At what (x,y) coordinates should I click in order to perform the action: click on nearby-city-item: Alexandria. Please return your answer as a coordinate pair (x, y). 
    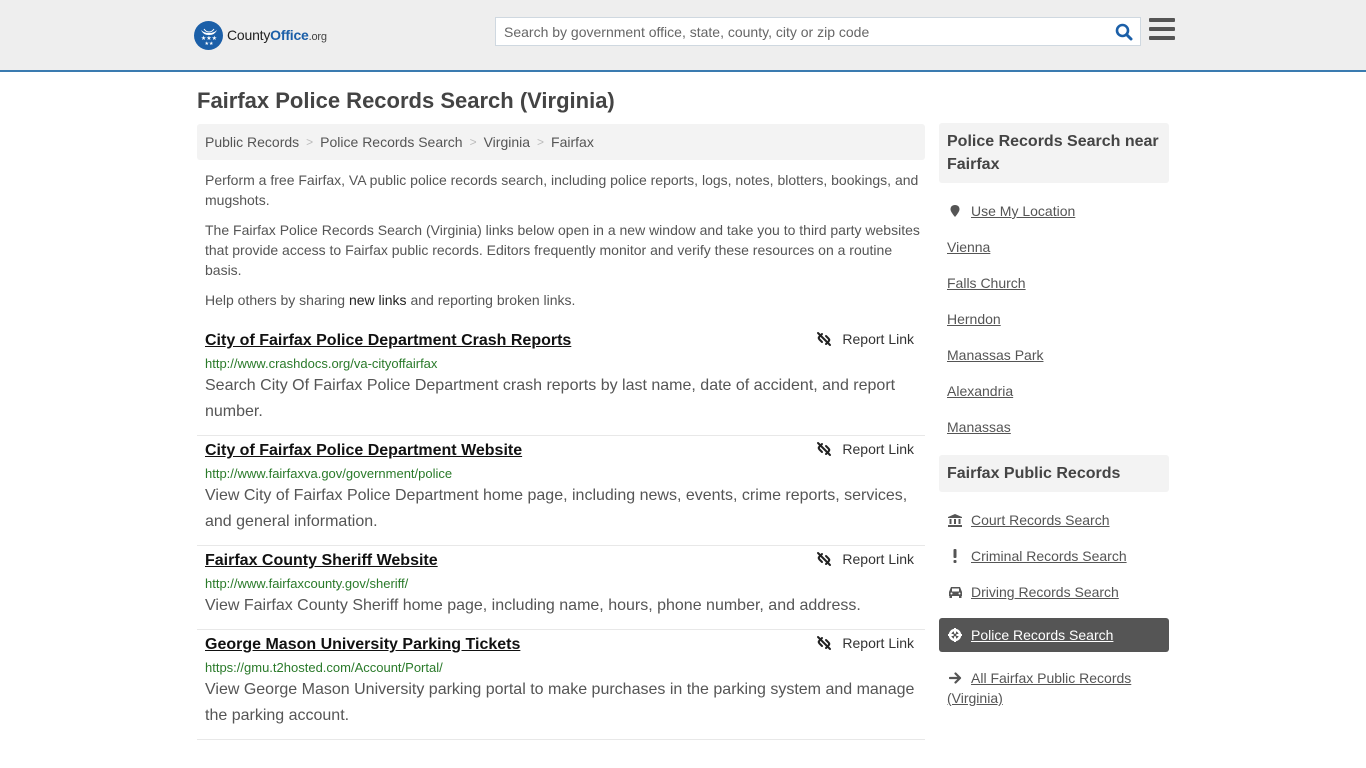
    Looking at the image, I should click on (1054, 391).